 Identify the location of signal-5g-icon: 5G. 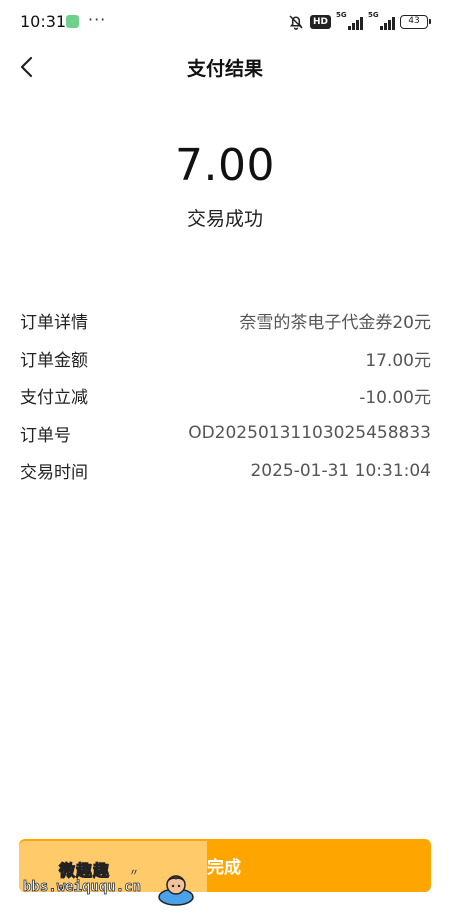
(349, 20).